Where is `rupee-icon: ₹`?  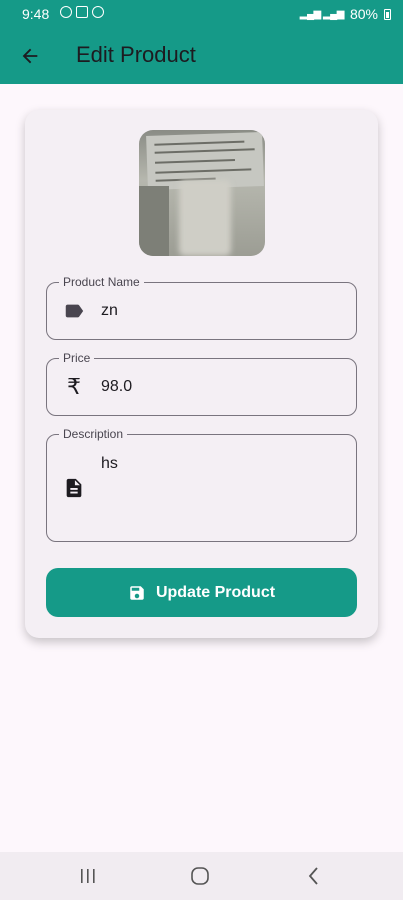
rupee-icon: ₹ is located at coordinates (74, 386).